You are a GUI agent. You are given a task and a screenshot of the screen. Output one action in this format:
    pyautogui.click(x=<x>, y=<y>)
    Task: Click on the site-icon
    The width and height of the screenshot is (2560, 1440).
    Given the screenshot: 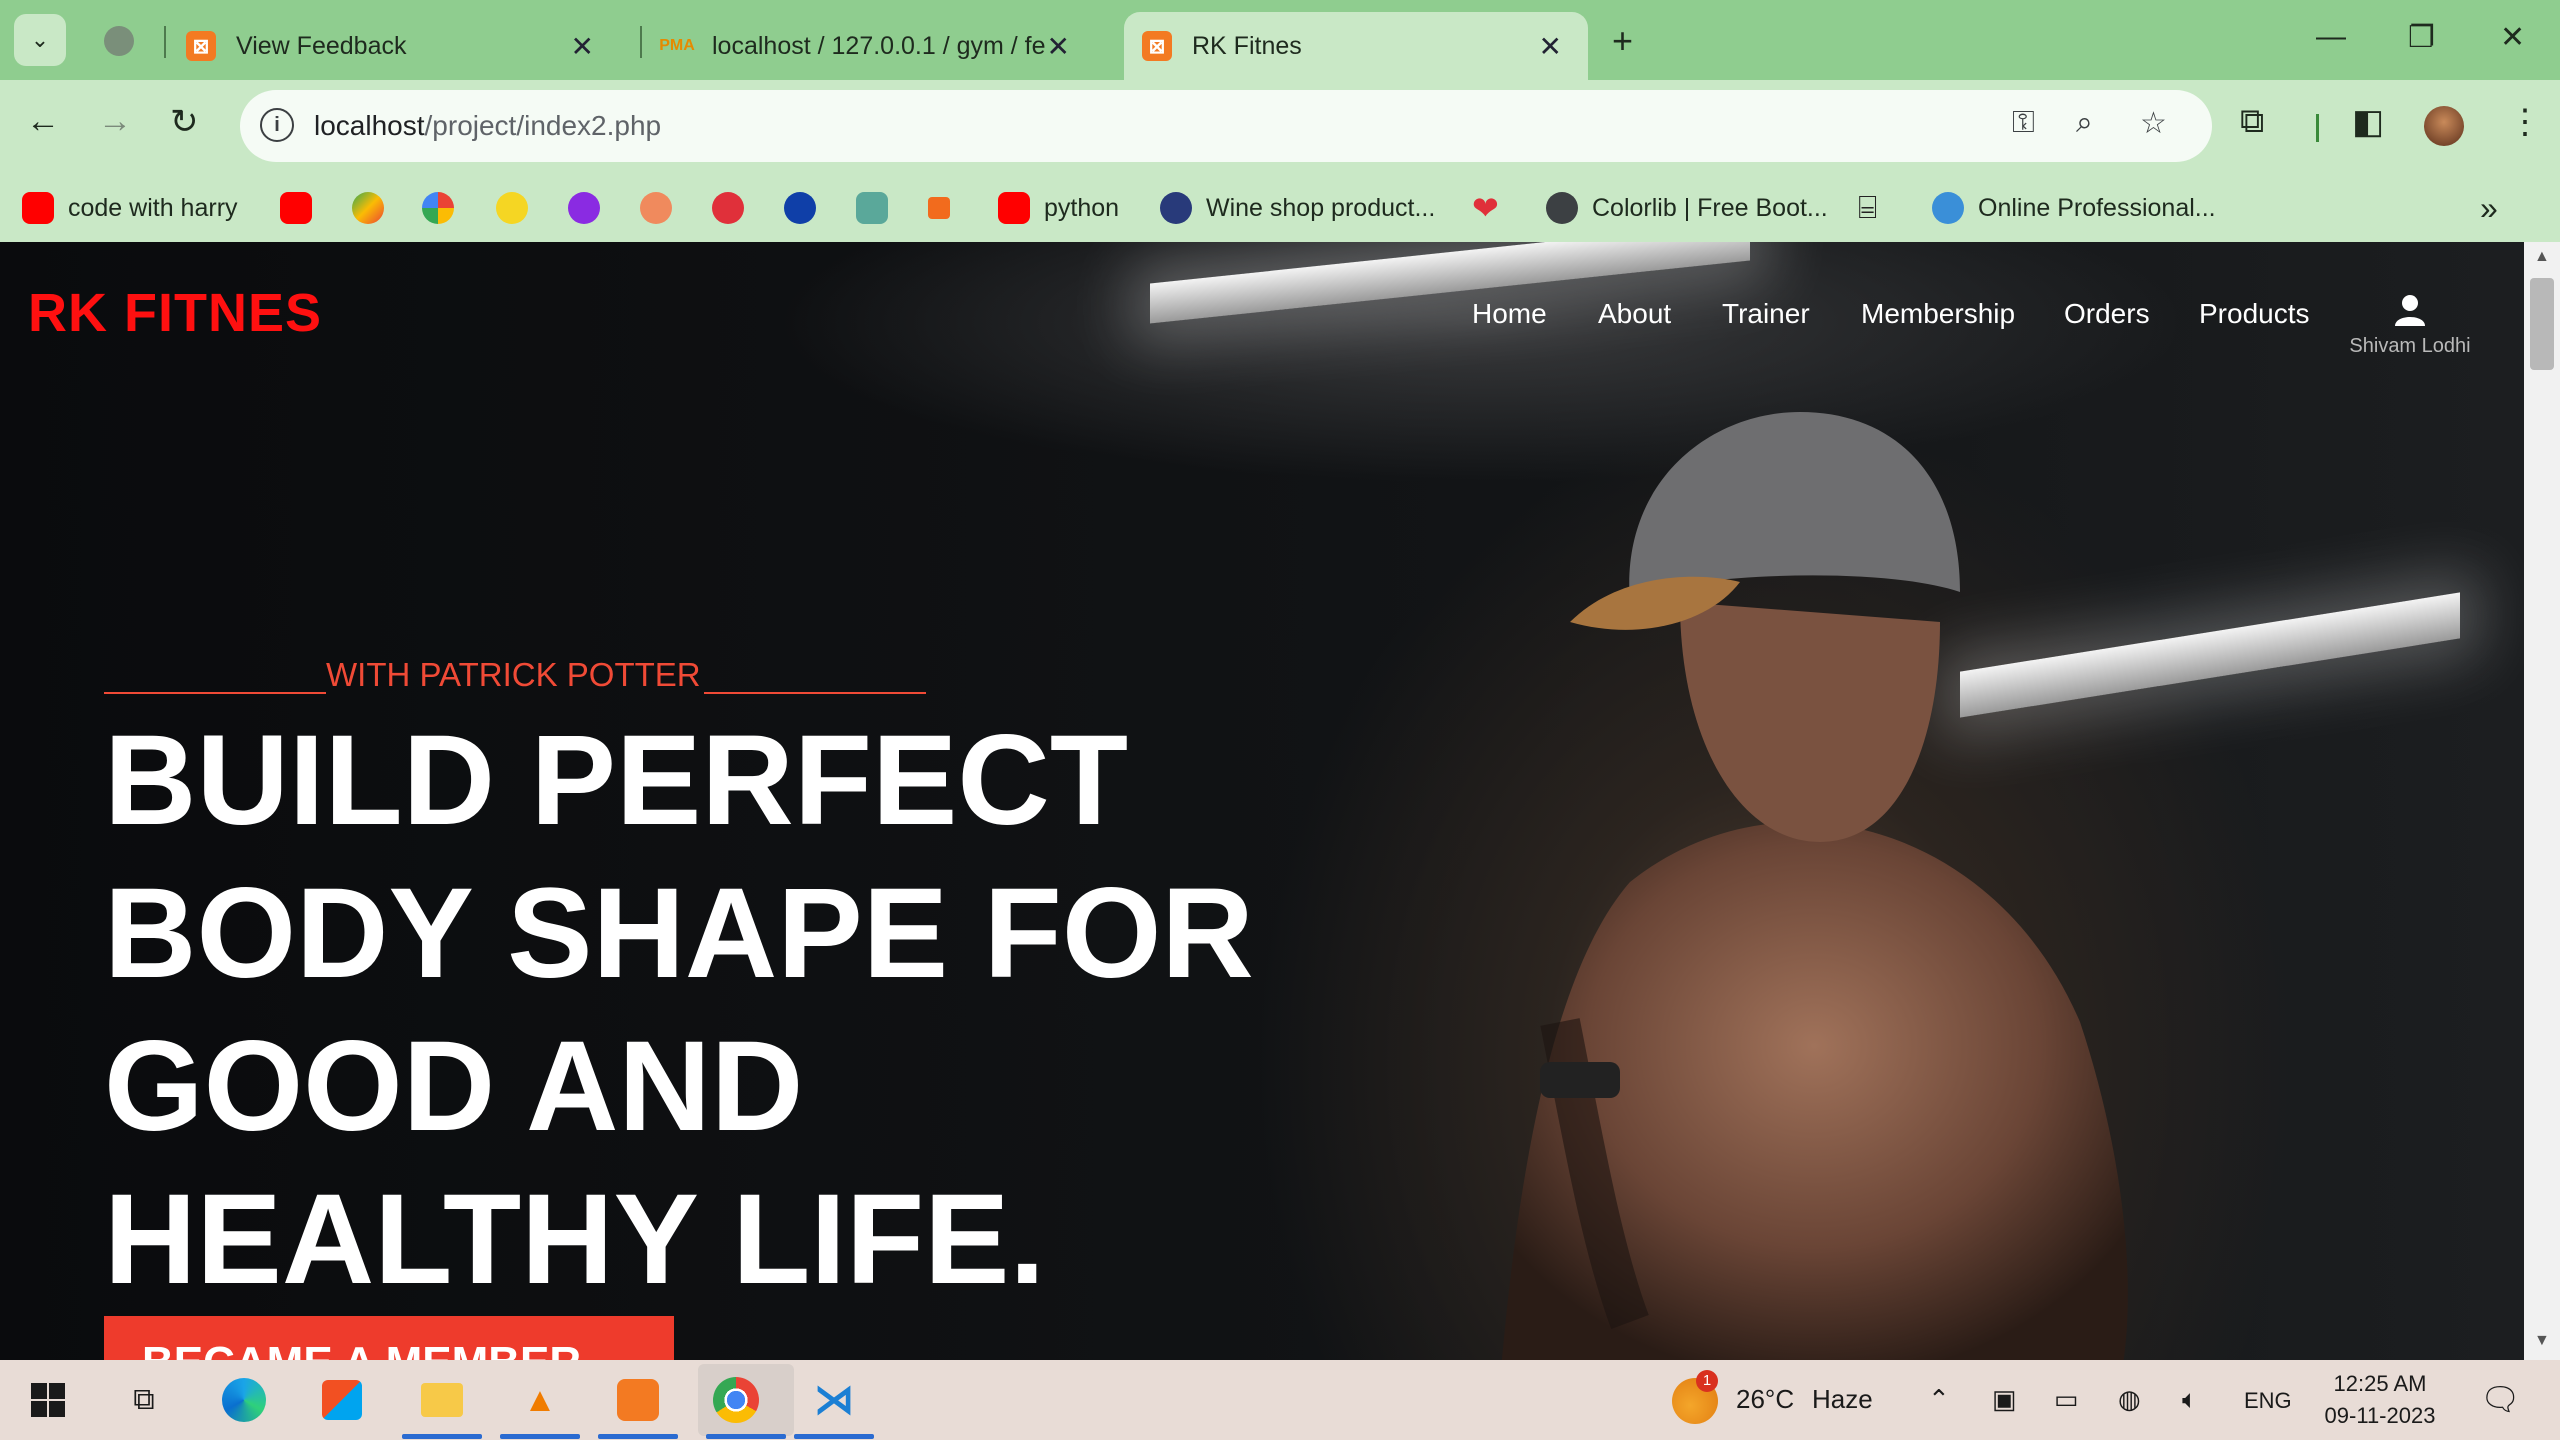 What is the action you would take?
    pyautogui.click(x=1176, y=208)
    